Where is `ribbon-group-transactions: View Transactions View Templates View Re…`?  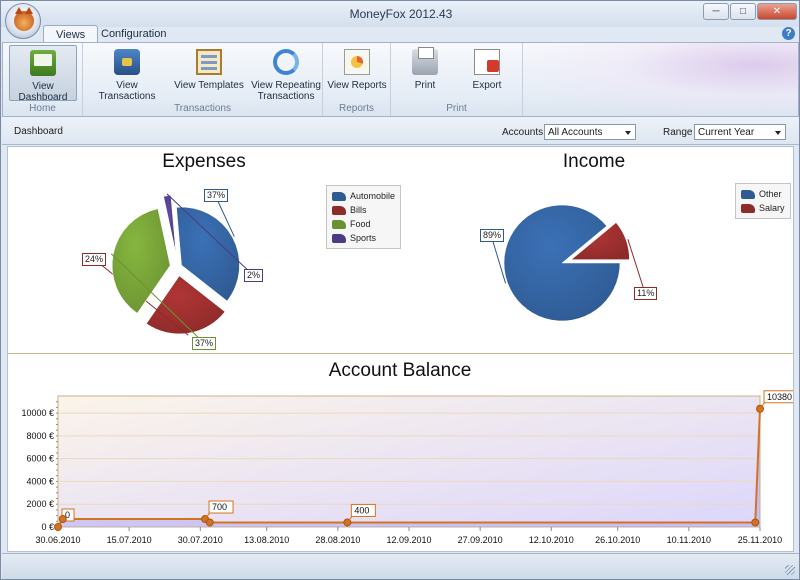 ribbon-group-transactions: View Transactions View Templates View Re… is located at coordinates (203, 79).